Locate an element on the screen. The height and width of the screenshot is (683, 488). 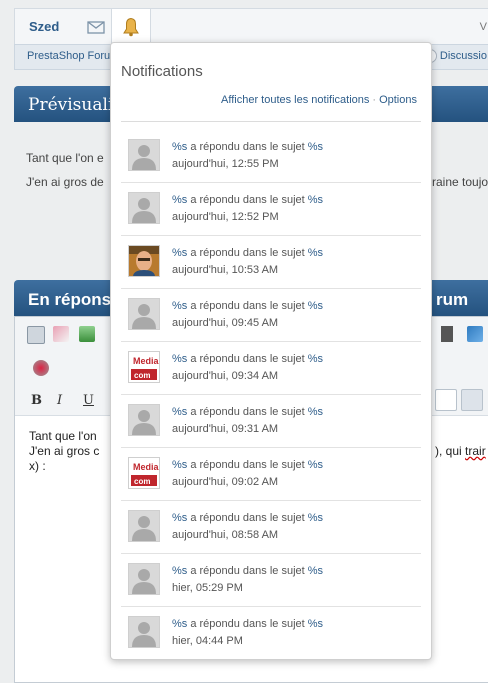
editor-text-line2: J'en ai gros c is located at coordinates (64, 451).